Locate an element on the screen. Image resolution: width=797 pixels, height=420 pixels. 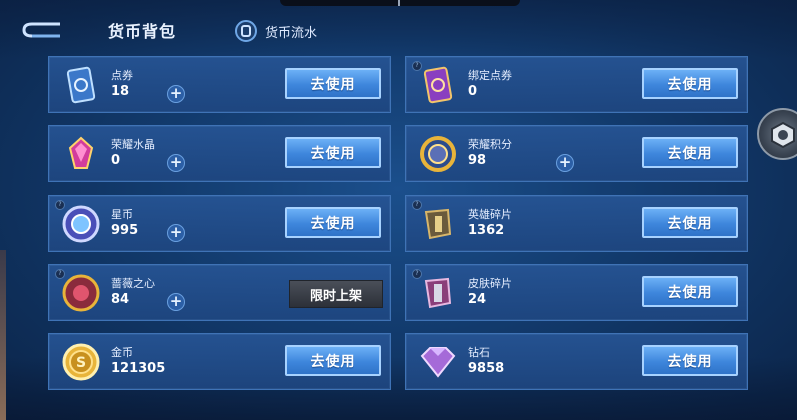
glory-crystal-icon is located at coordinates (81, 154).